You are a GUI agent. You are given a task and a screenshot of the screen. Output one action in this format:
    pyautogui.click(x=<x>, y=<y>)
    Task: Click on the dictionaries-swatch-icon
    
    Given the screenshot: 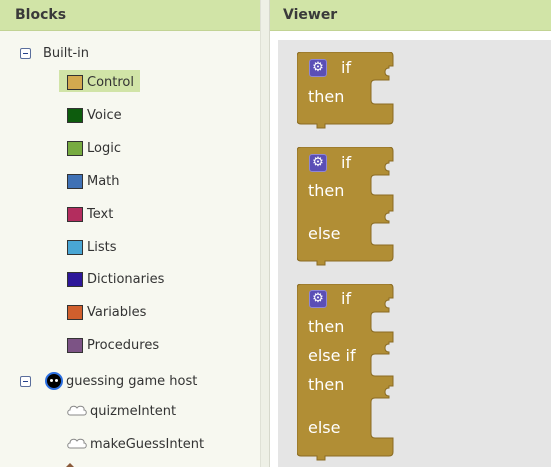 What is the action you would take?
    pyautogui.click(x=75, y=279)
    